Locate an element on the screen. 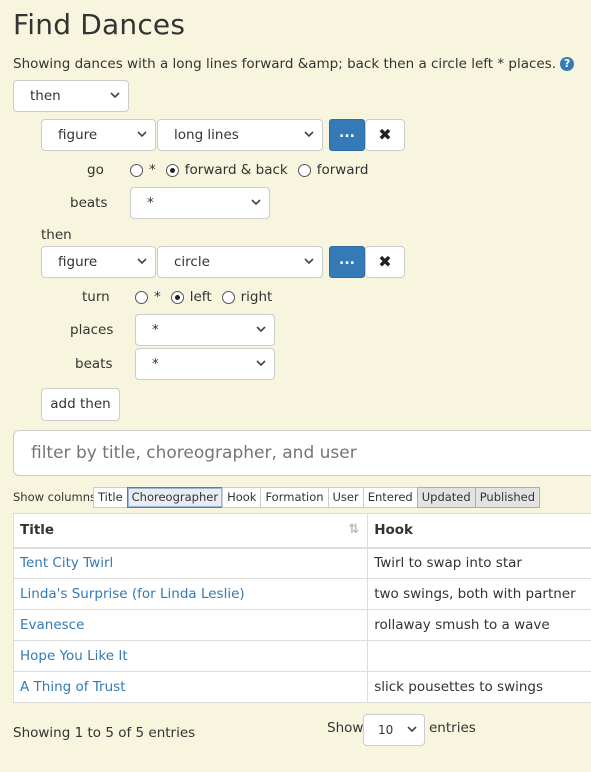 The image size is (591, 772). table-info: Showing 1 to 5 of 5 entries is located at coordinates (104, 733).